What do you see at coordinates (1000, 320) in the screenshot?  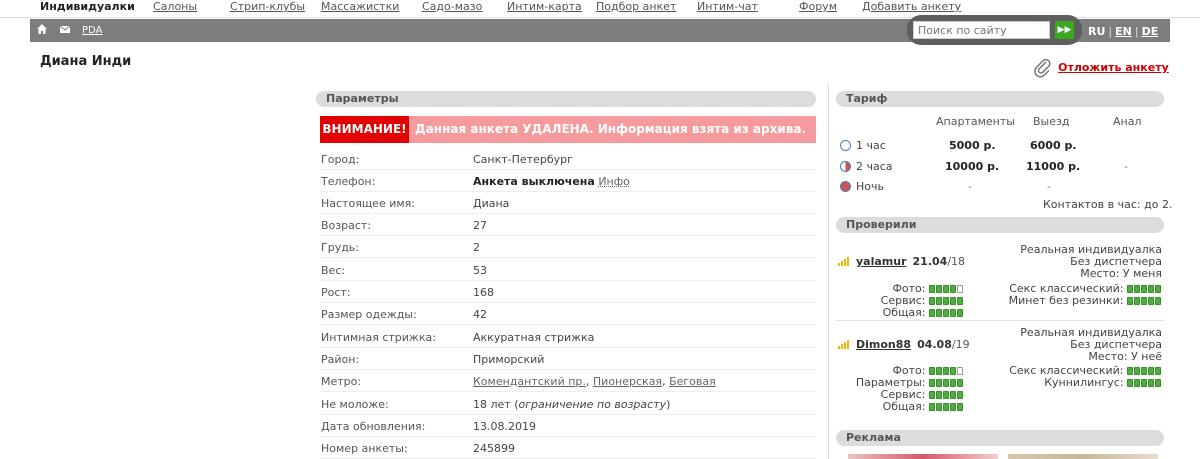 I see `divider` at bounding box center [1000, 320].